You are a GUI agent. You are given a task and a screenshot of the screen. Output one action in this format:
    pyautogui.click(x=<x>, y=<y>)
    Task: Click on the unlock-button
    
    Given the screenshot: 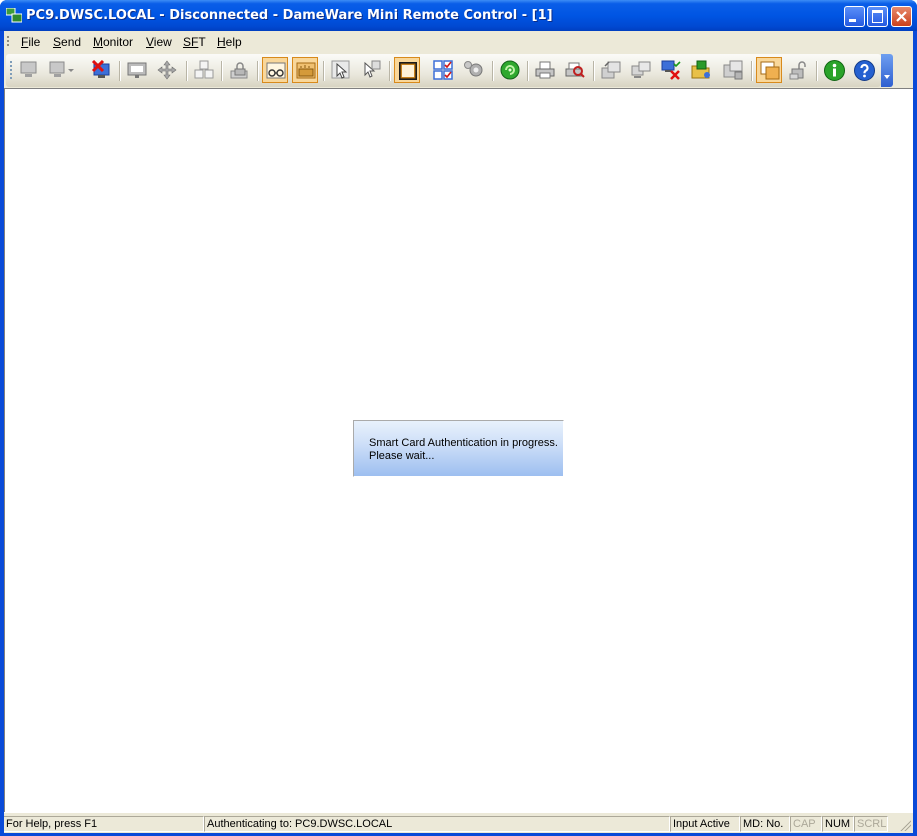 What is the action you would take?
    pyautogui.click(x=799, y=70)
    